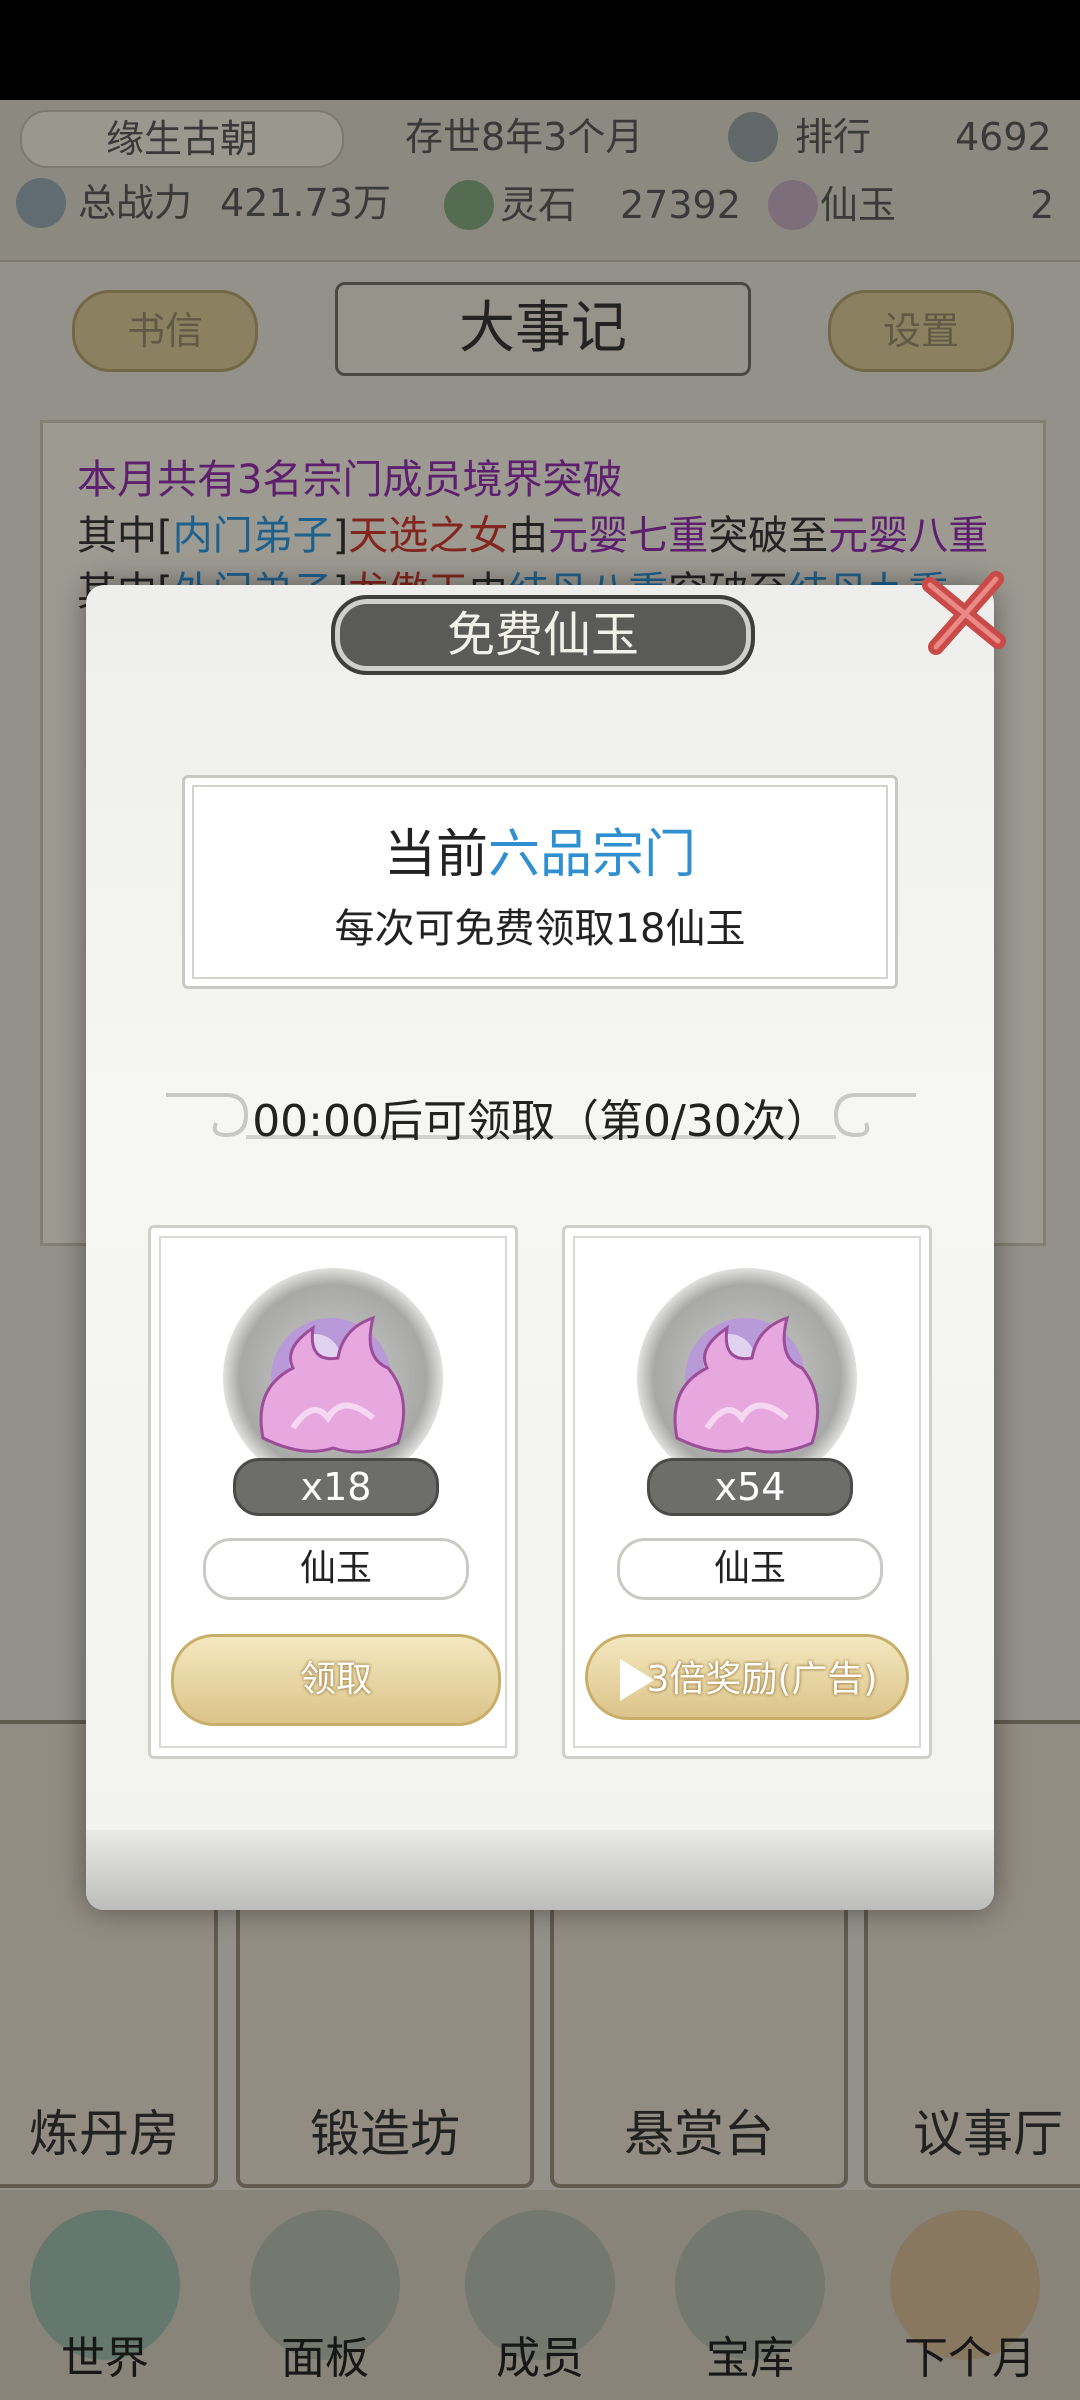 The height and width of the screenshot is (2400, 1080). Describe the element at coordinates (750, 1487) in the screenshot. I see `reward-quantity: x54` at that location.